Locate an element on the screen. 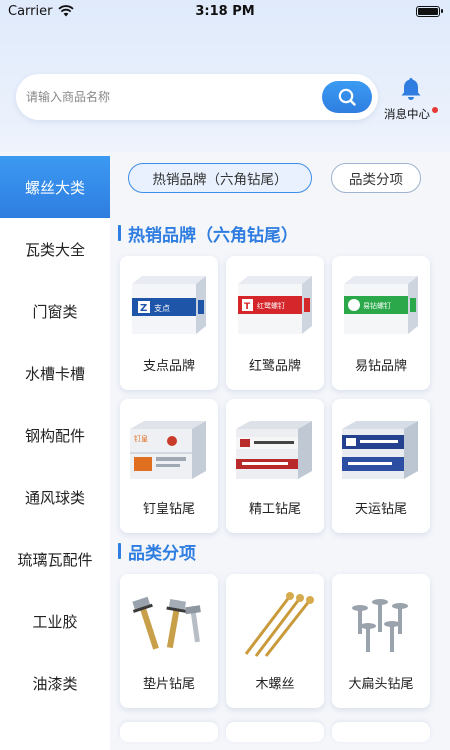 The image size is (450, 750). sidebar-item-screws: 螺丝大类 is located at coordinates (55, 187).